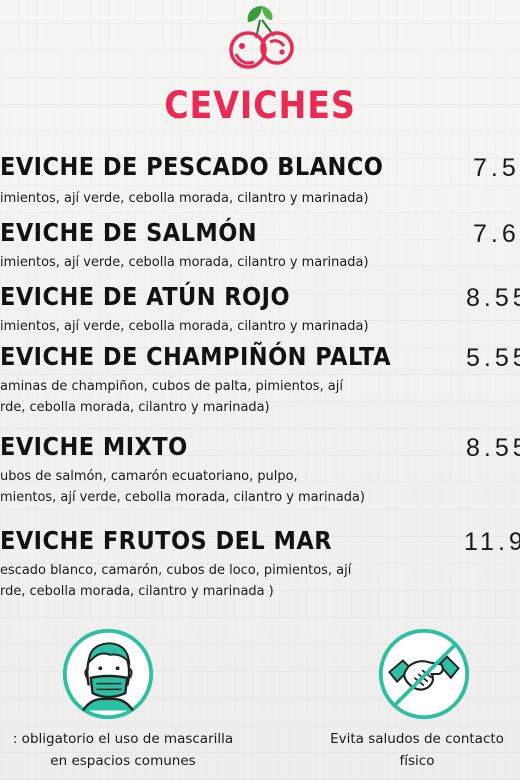 The image size is (520, 780). What do you see at coordinates (129, 232) in the screenshot?
I see `menu-item-name: EVICHE DE SALMÓN` at bounding box center [129, 232].